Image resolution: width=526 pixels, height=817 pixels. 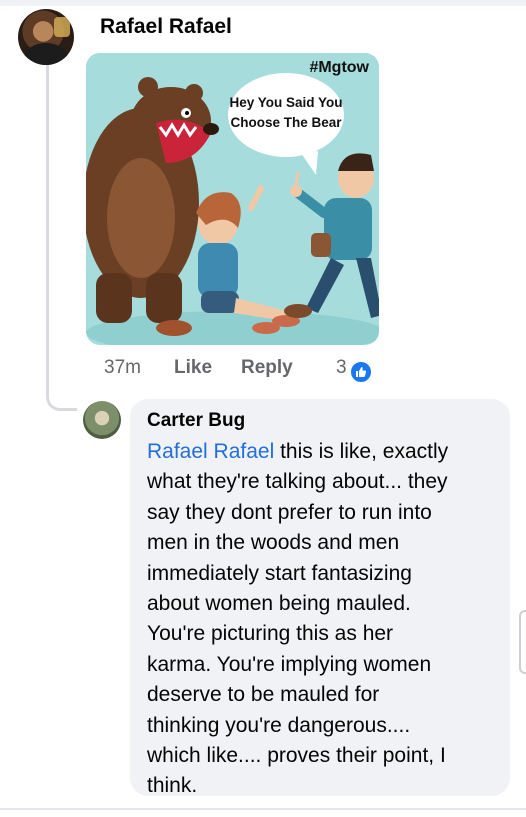 What do you see at coordinates (61, 235) in the screenshot?
I see `thread-connector-line` at bounding box center [61, 235].